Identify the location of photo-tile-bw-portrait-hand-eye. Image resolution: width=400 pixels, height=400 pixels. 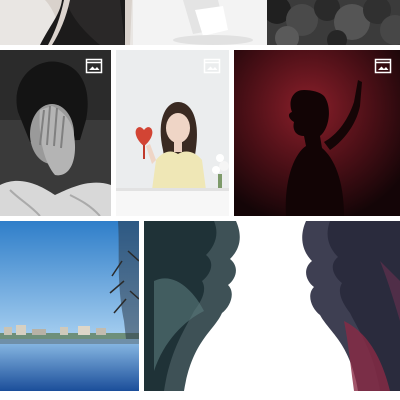
(55, 133).